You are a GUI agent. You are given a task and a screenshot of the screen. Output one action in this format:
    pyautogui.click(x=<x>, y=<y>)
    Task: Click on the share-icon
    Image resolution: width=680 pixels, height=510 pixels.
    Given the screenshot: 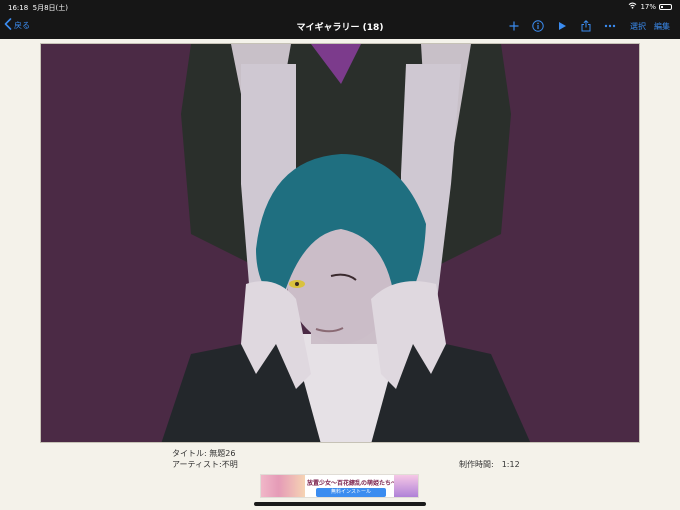 What is the action you would take?
    pyautogui.click(x=586, y=26)
    